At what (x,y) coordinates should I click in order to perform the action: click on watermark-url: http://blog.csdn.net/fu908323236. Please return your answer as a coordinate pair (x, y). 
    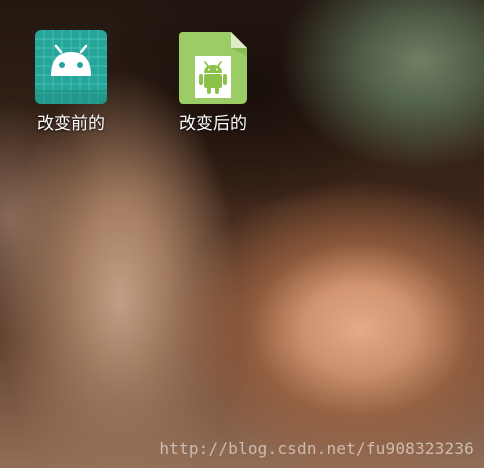
    Looking at the image, I should click on (316, 448).